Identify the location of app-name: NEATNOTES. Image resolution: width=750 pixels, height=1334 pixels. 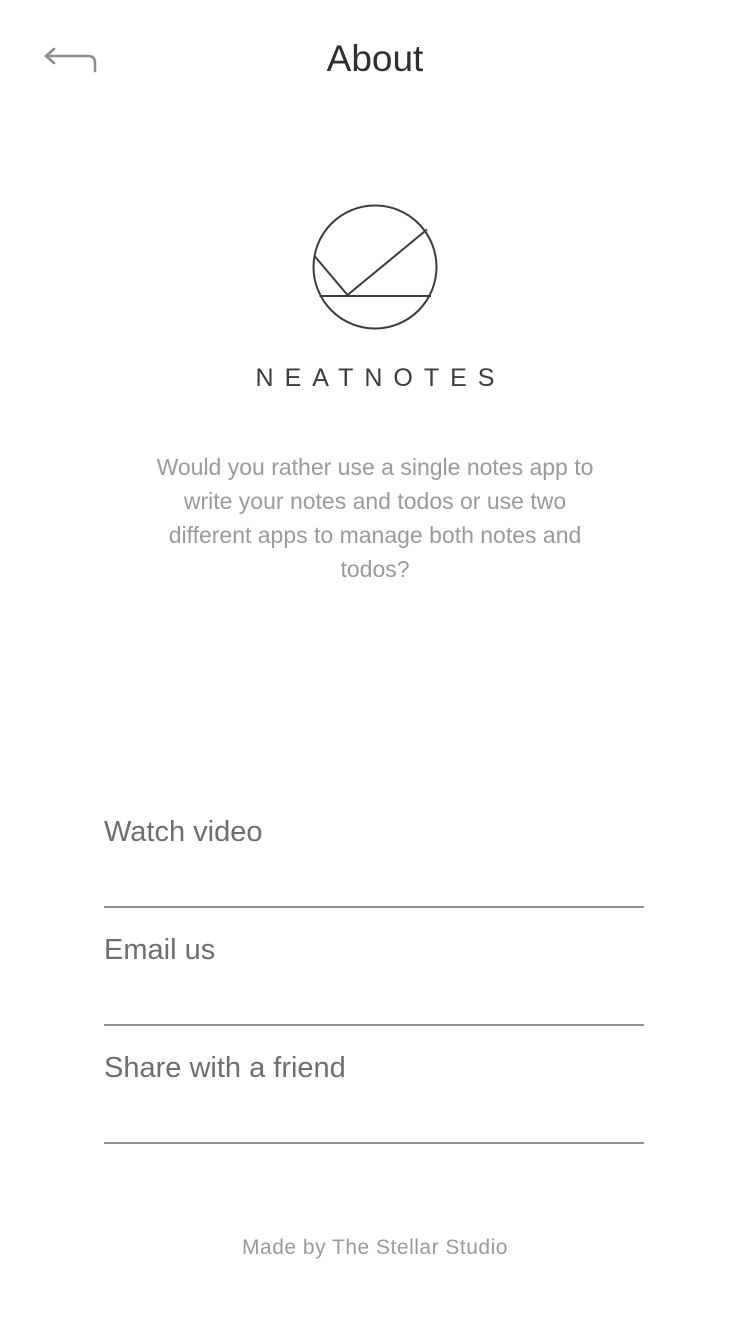
(380, 378).